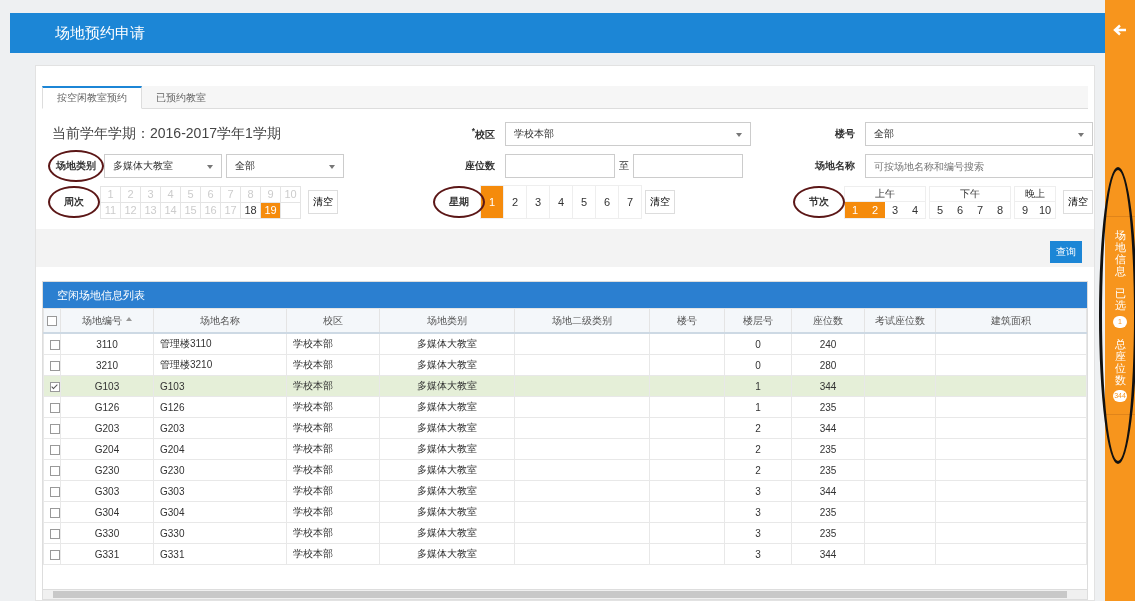  What do you see at coordinates (1066, 252) in the screenshot?
I see `query-button: 查询` at bounding box center [1066, 252].